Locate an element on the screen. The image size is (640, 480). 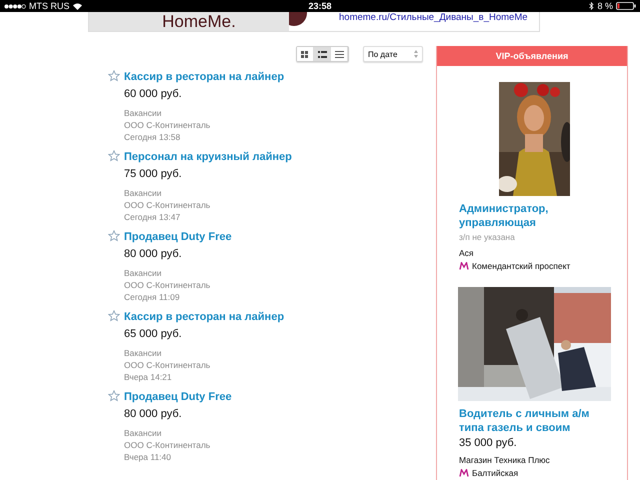
metro-station: Балтийская is located at coordinates (495, 473).